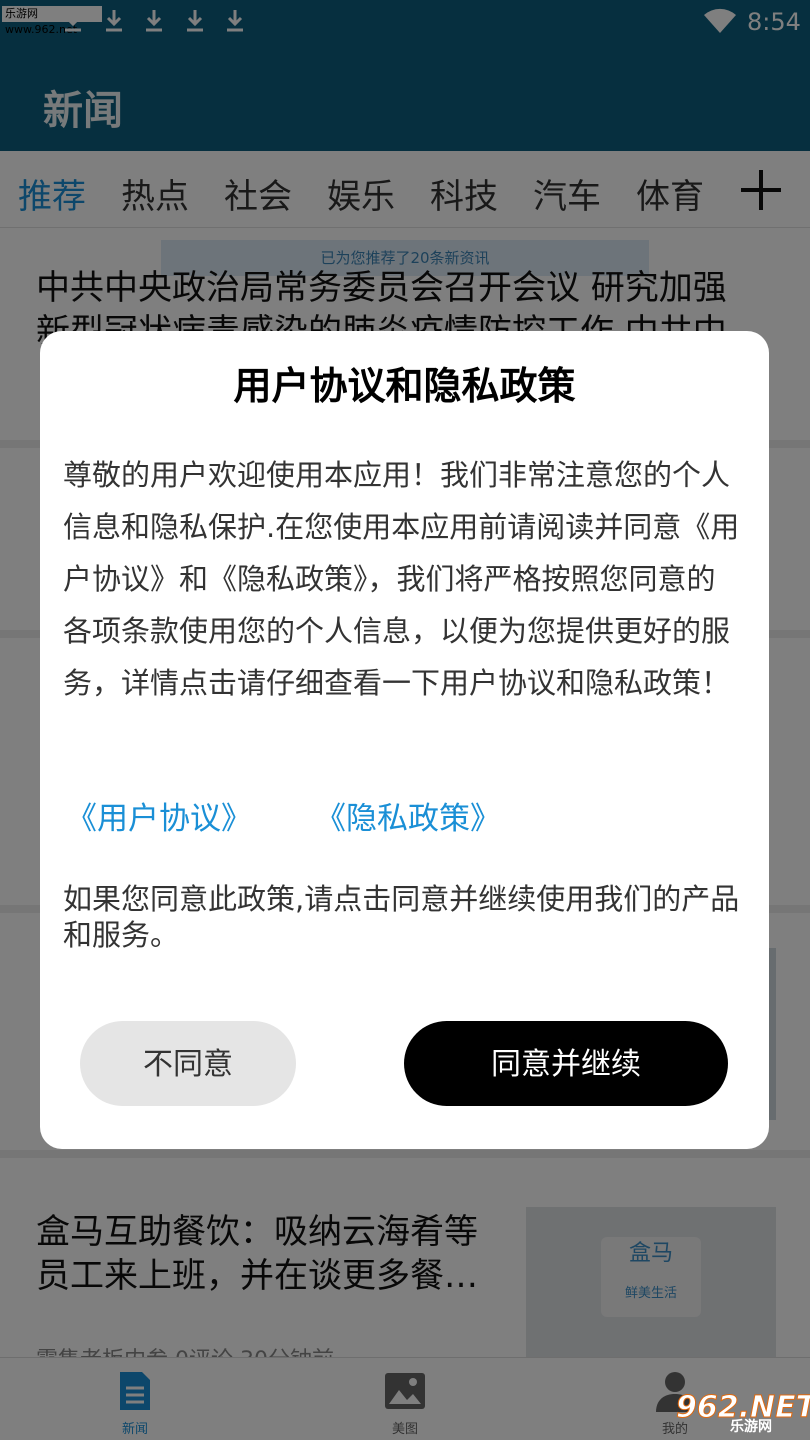  I want to click on agree-button: 同意并继续, so click(566, 1063).